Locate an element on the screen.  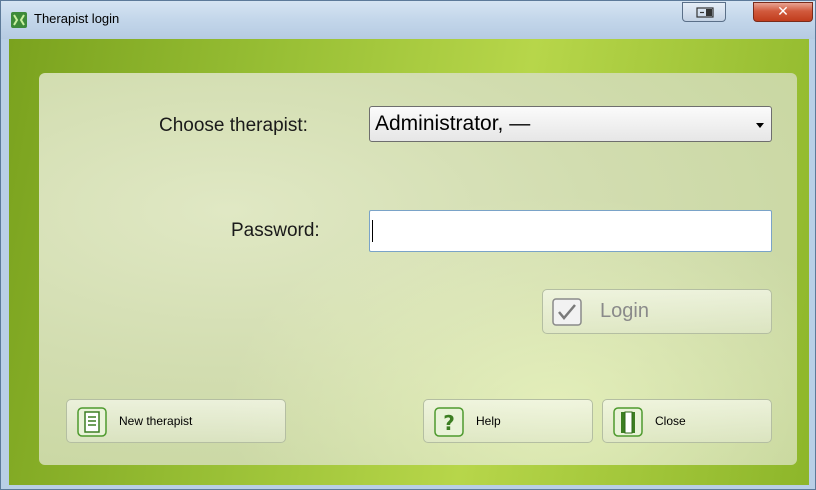
close-icon: ✕ is located at coordinates (783, 12).